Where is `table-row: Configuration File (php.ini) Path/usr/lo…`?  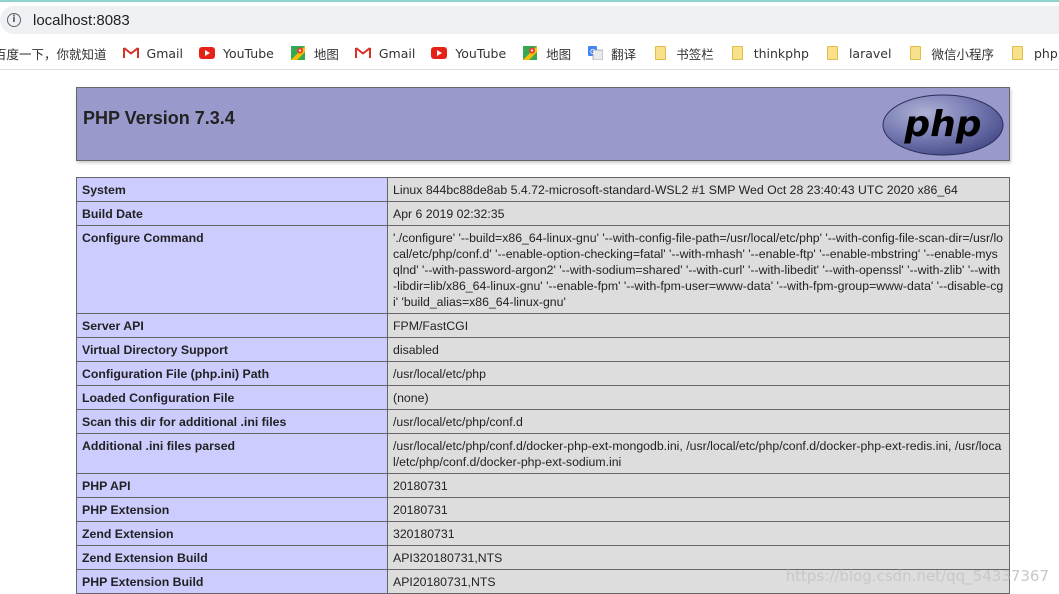
table-row: Configuration File (php.ini) Path/usr/lo… is located at coordinates (543, 373).